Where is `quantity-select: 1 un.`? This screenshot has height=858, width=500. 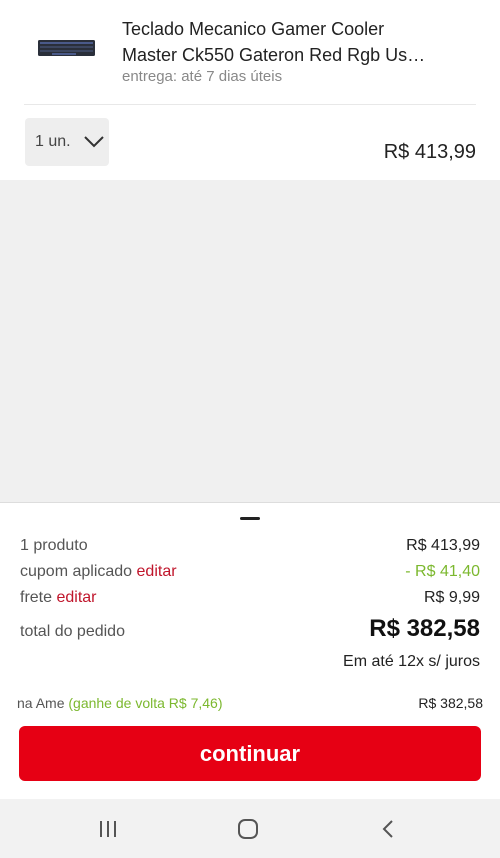 quantity-select: 1 un. is located at coordinates (67, 142).